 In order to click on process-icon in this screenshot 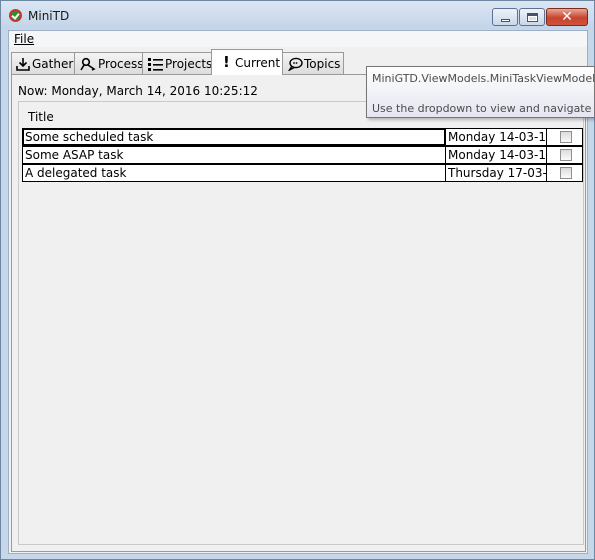, I will do `click(88, 65)`.